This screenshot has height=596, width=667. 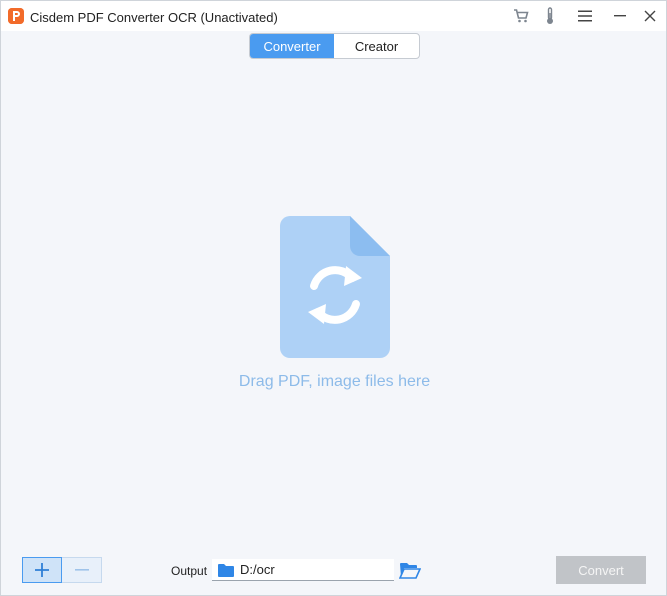 I want to click on hamburger-menu-icon, so click(x=585, y=16).